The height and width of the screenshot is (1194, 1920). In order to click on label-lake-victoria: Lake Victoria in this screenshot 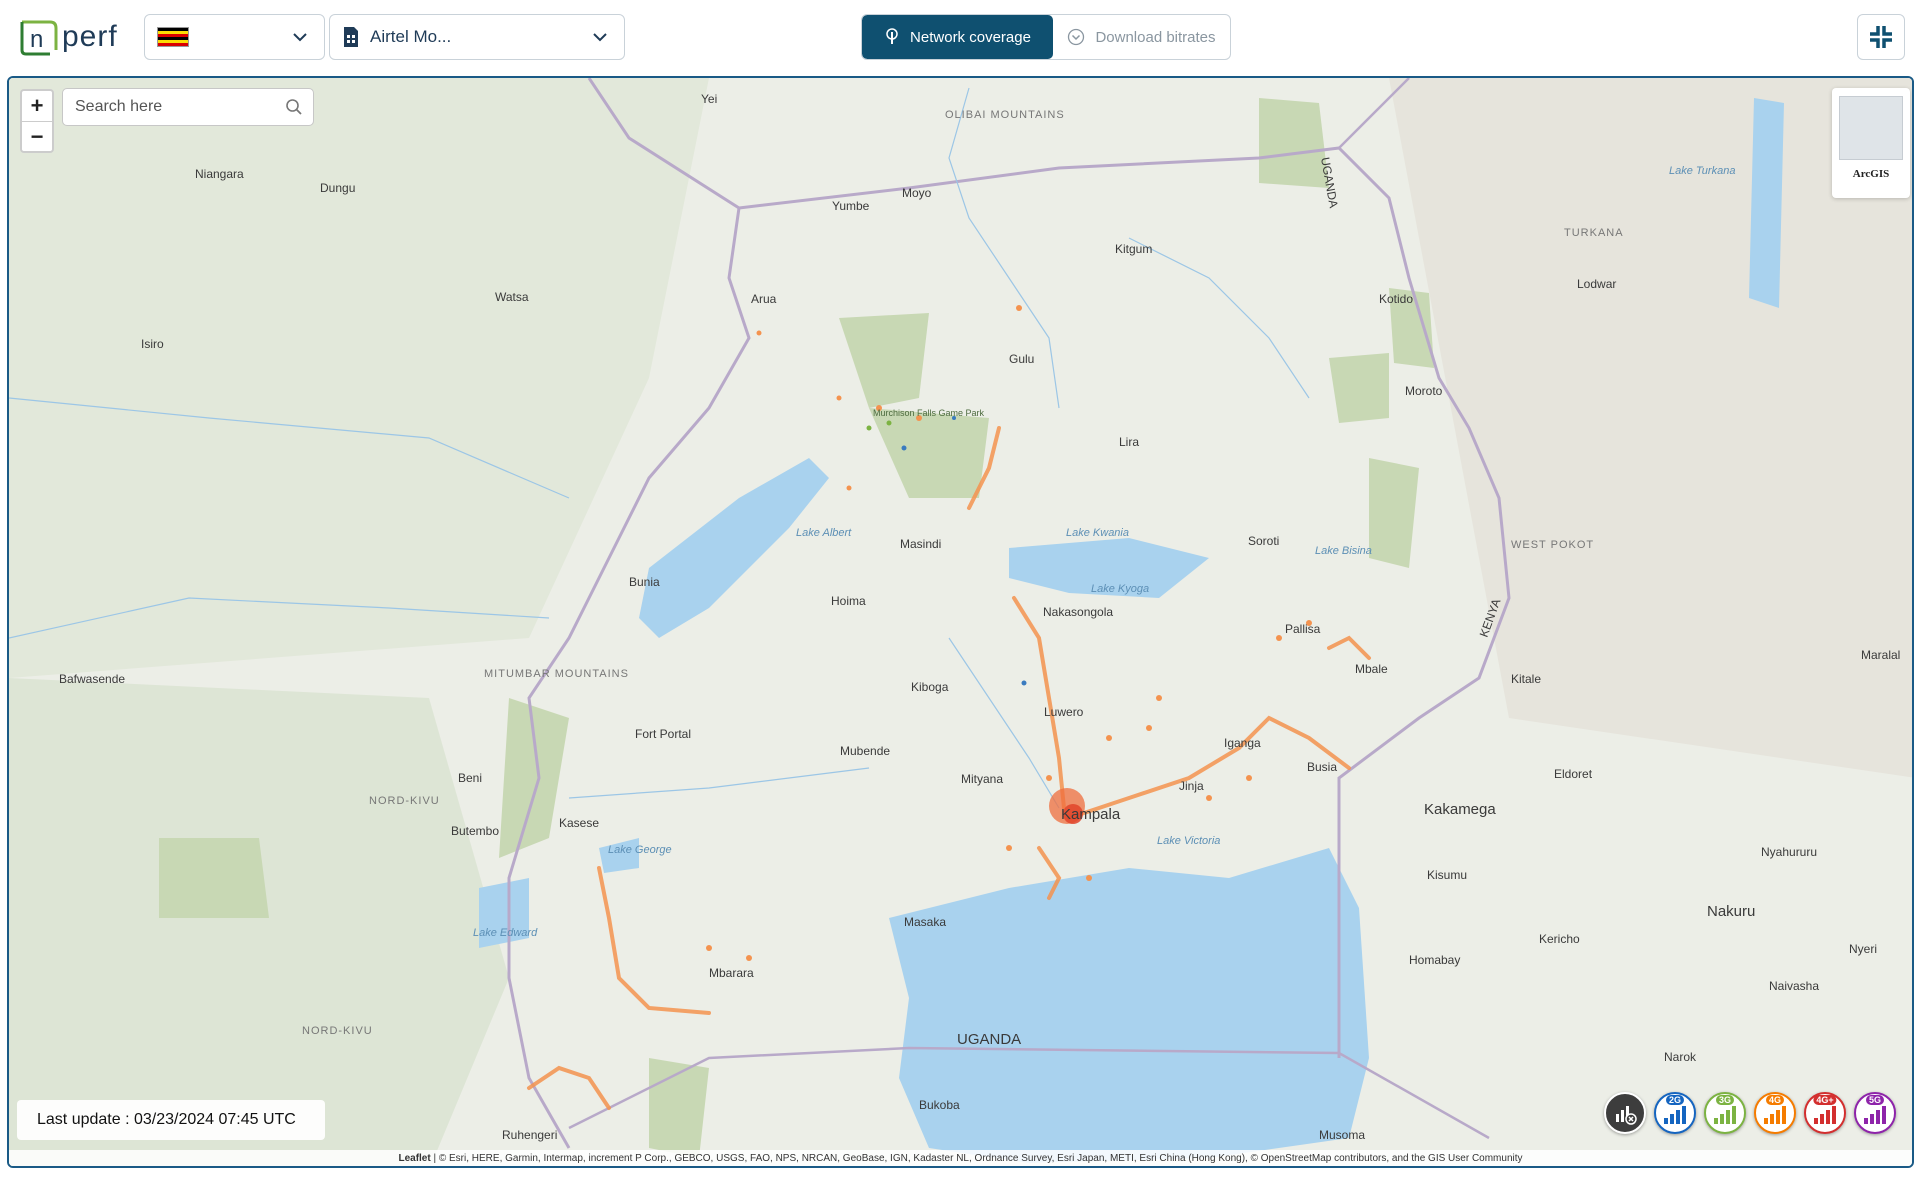, I will do `click(1188, 841)`.